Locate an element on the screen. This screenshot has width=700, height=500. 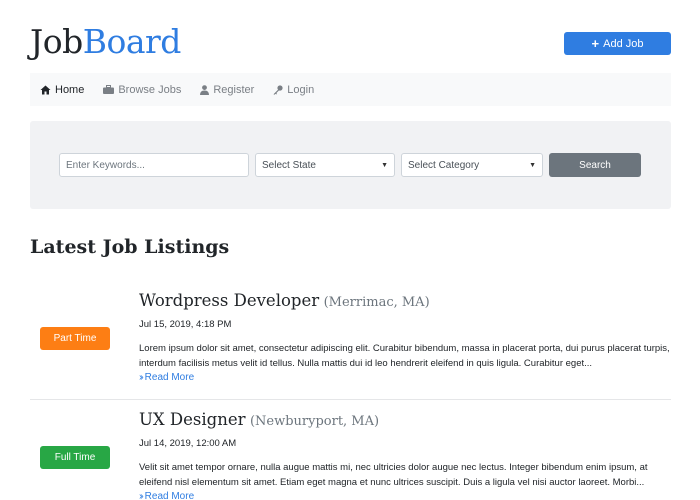
state-select: Select State ▼ is located at coordinates (325, 165).